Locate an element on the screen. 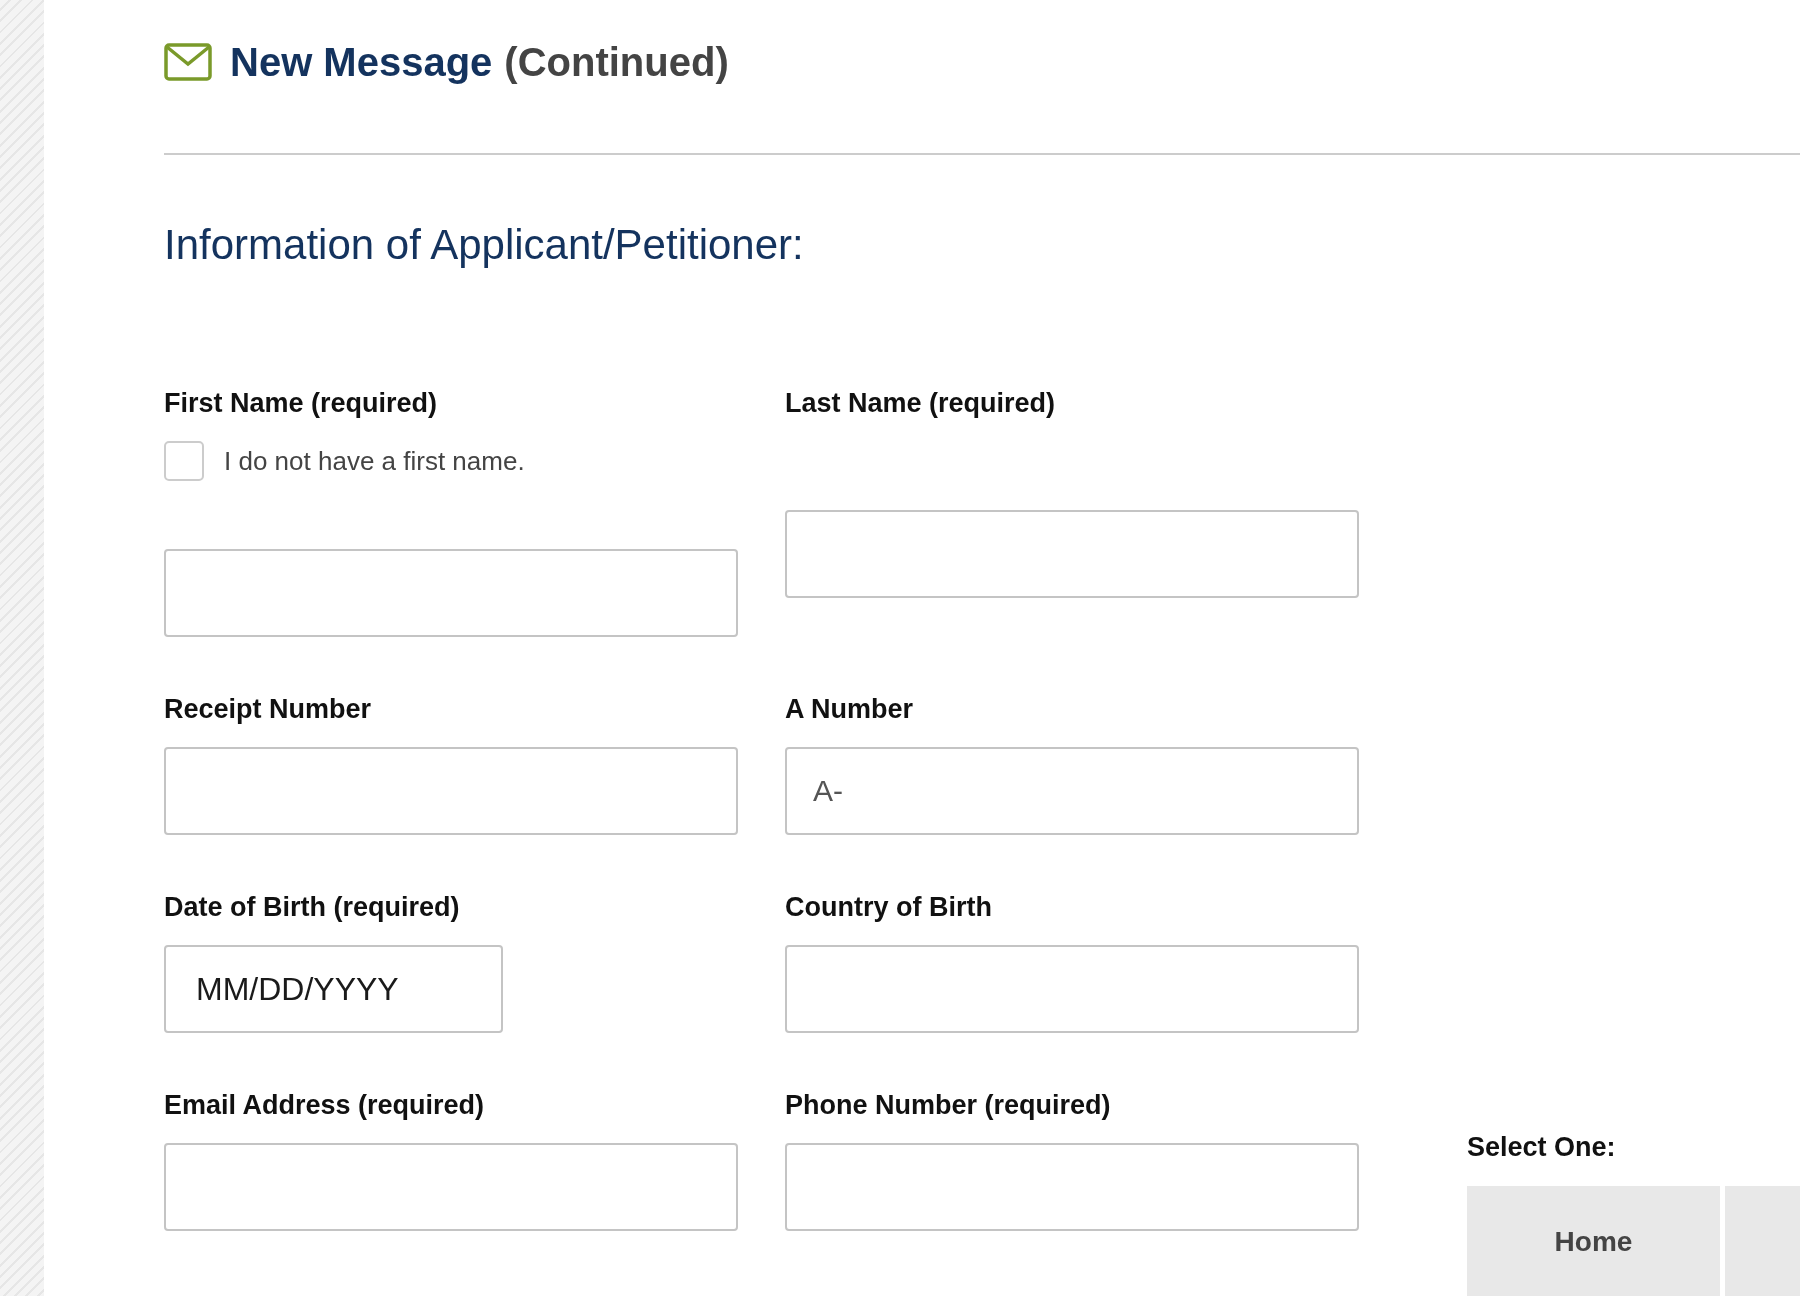 The height and width of the screenshot is (1296, 1800). envelope-icon is located at coordinates (188, 62).